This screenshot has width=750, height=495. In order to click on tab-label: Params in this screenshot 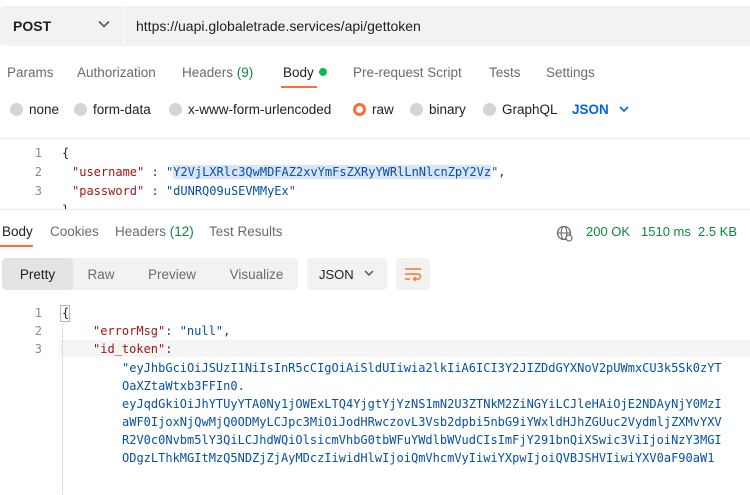, I will do `click(30, 72)`.